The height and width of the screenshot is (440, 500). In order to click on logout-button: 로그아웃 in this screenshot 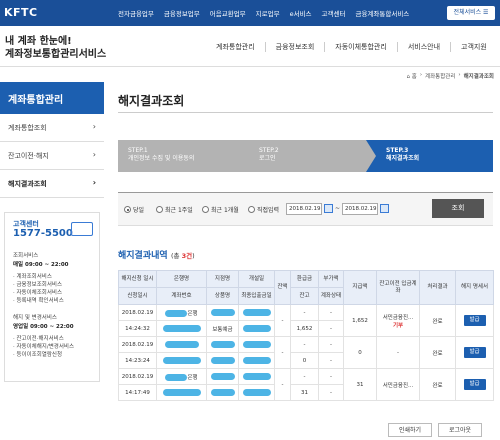, I will do `click(460, 430)`.